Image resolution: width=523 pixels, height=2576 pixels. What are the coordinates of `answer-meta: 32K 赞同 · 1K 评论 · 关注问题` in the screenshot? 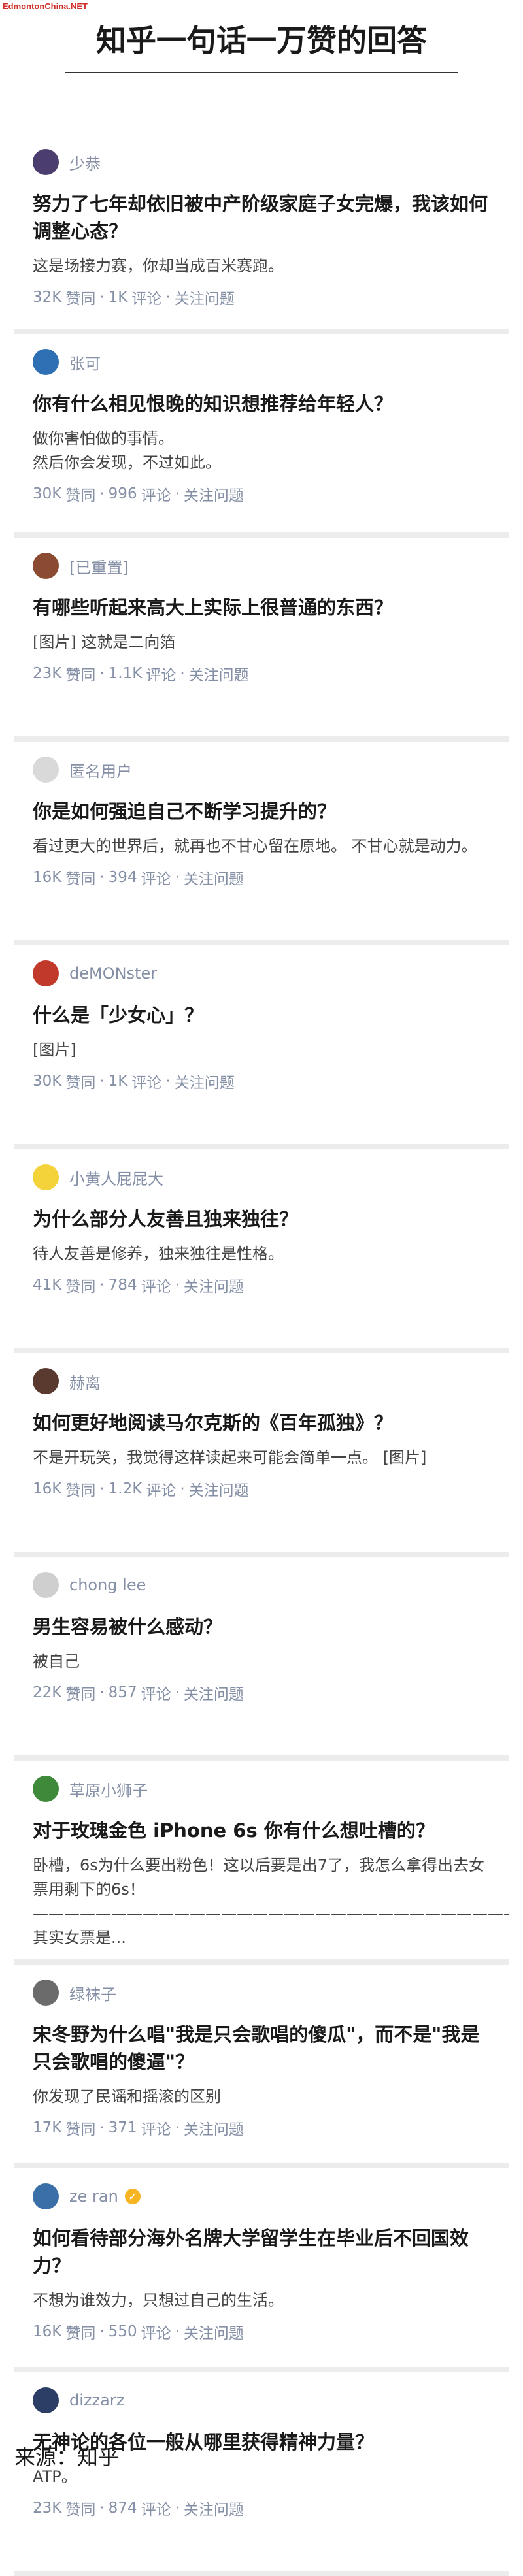 It's located at (261, 297).